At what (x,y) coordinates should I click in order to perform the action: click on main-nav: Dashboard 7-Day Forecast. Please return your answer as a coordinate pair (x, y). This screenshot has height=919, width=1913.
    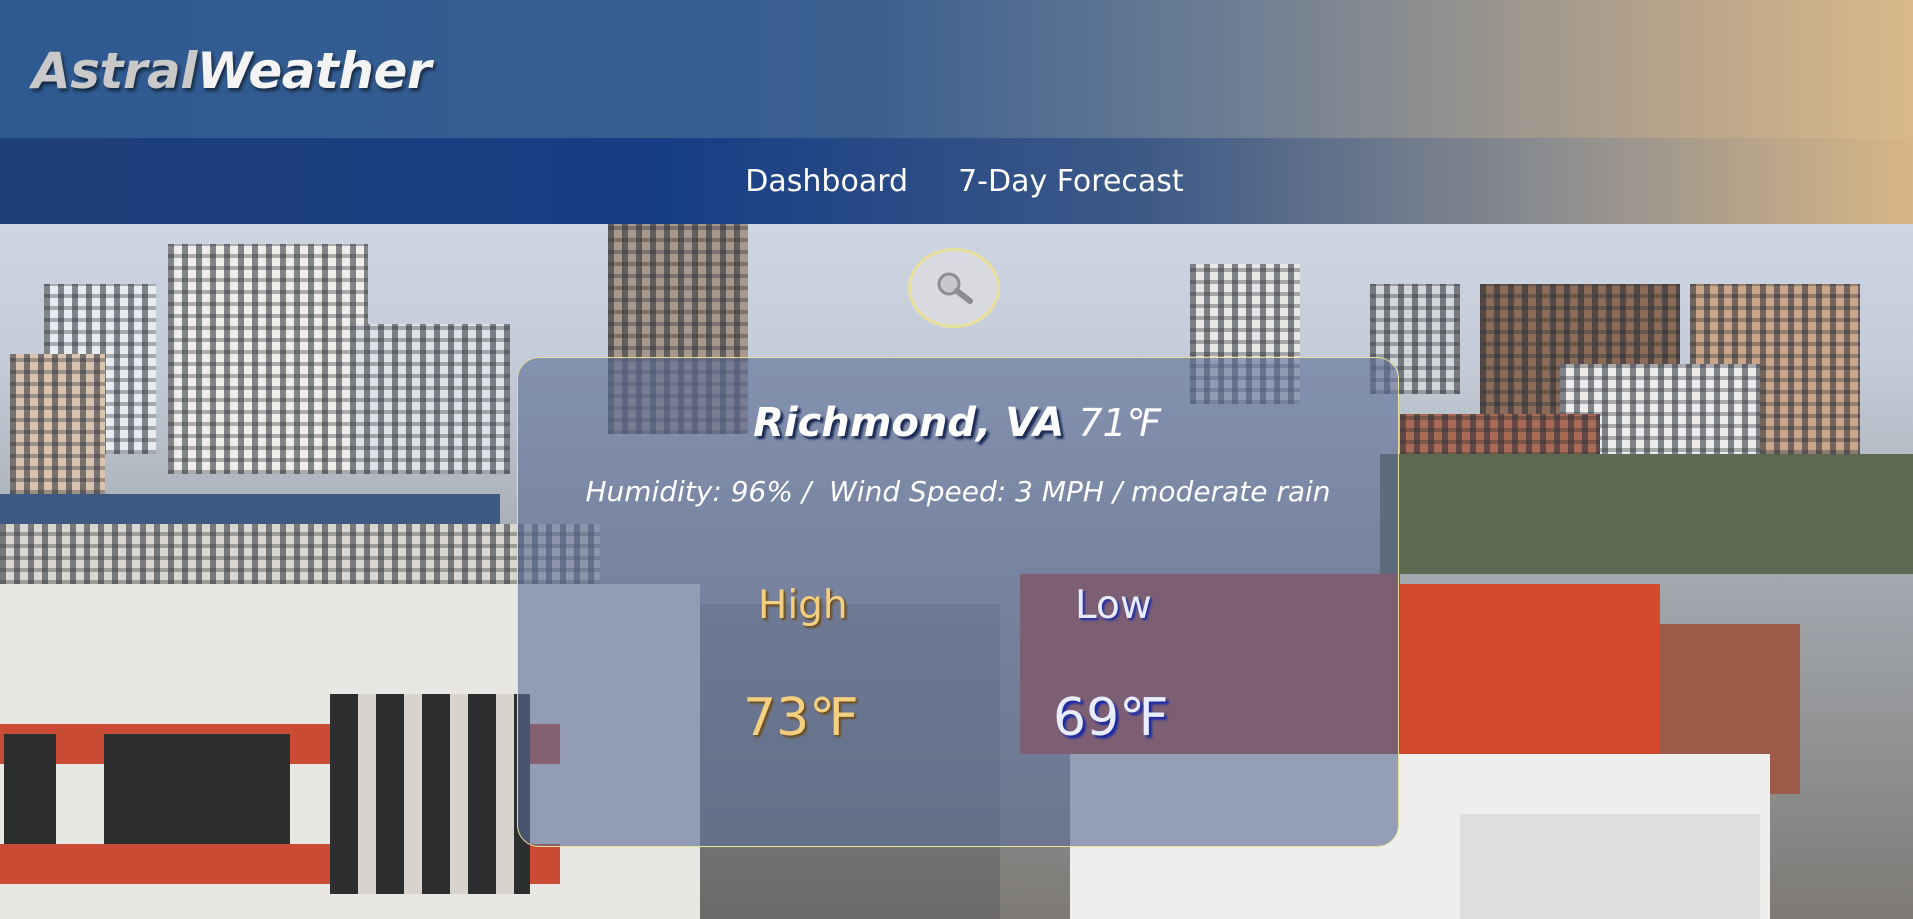
    Looking at the image, I should click on (956, 181).